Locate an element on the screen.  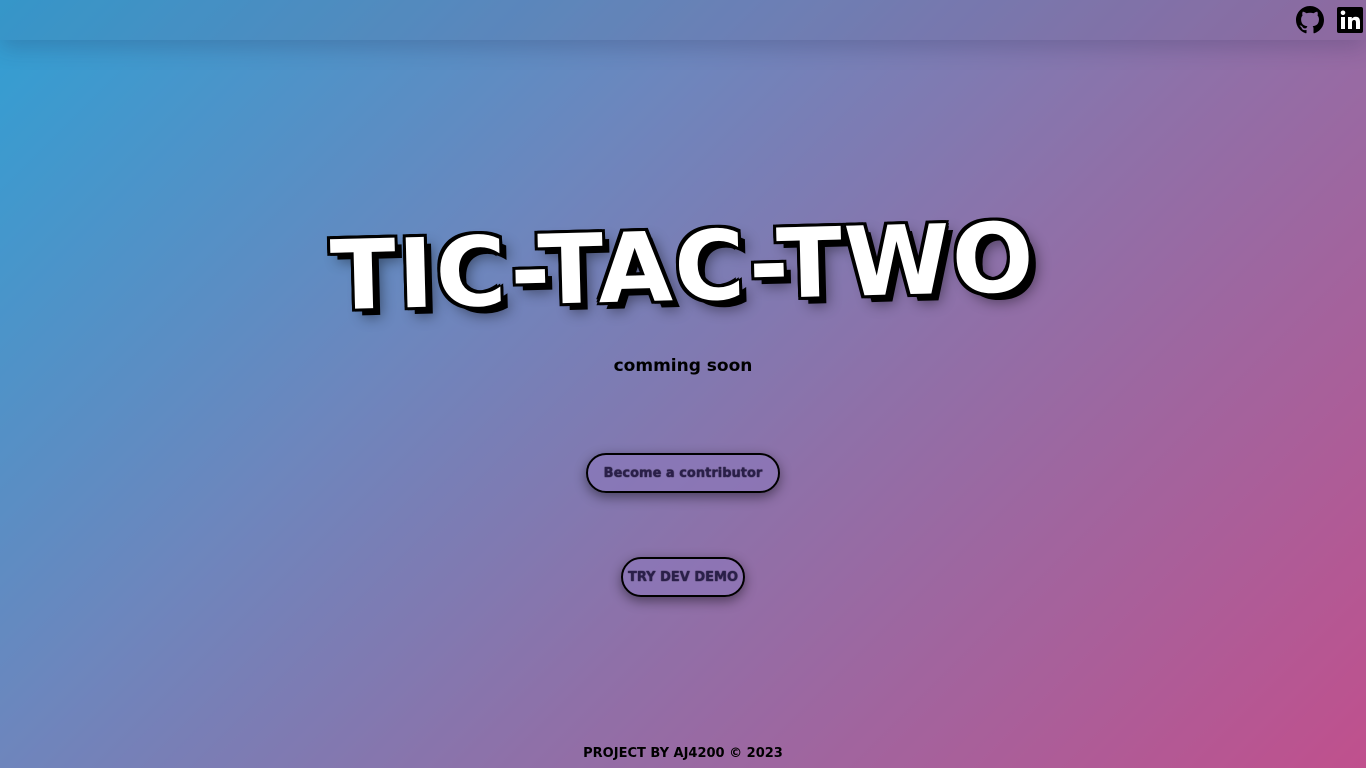
linkedin-icon is located at coordinates (1350, 20).